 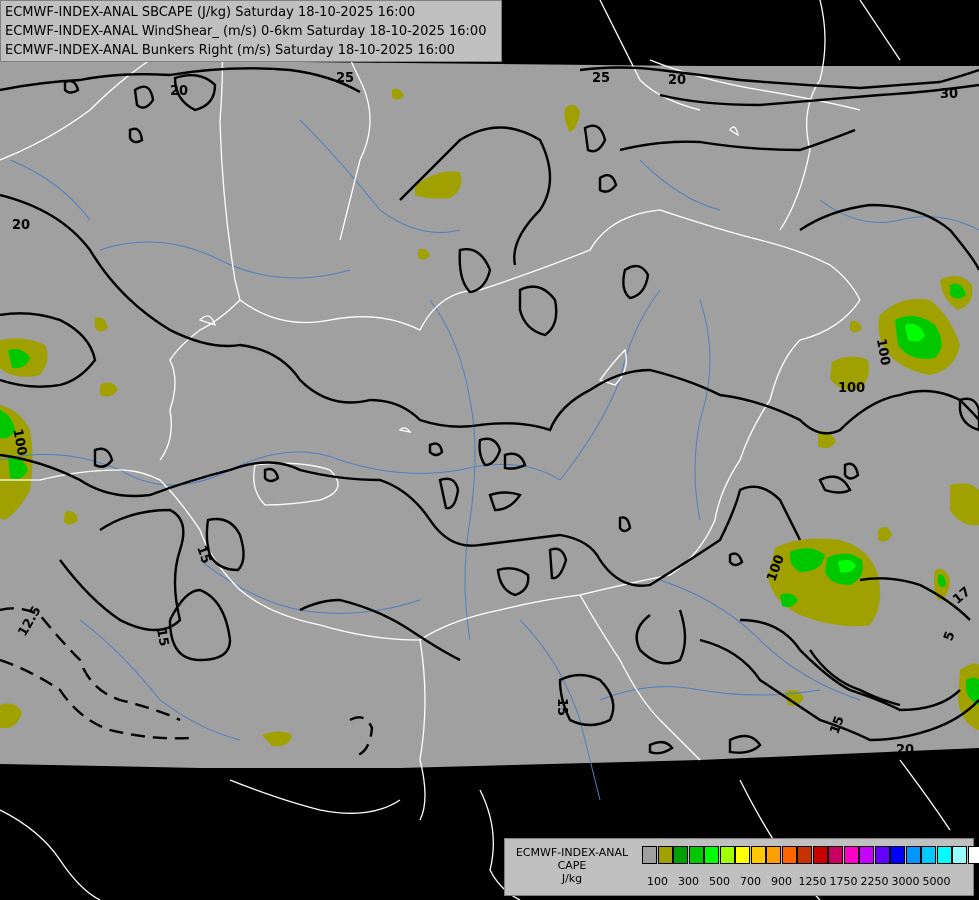 What do you see at coordinates (874, 881) in the screenshot?
I see `legend-tick-label: 2250` at bounding box center [874, 881].